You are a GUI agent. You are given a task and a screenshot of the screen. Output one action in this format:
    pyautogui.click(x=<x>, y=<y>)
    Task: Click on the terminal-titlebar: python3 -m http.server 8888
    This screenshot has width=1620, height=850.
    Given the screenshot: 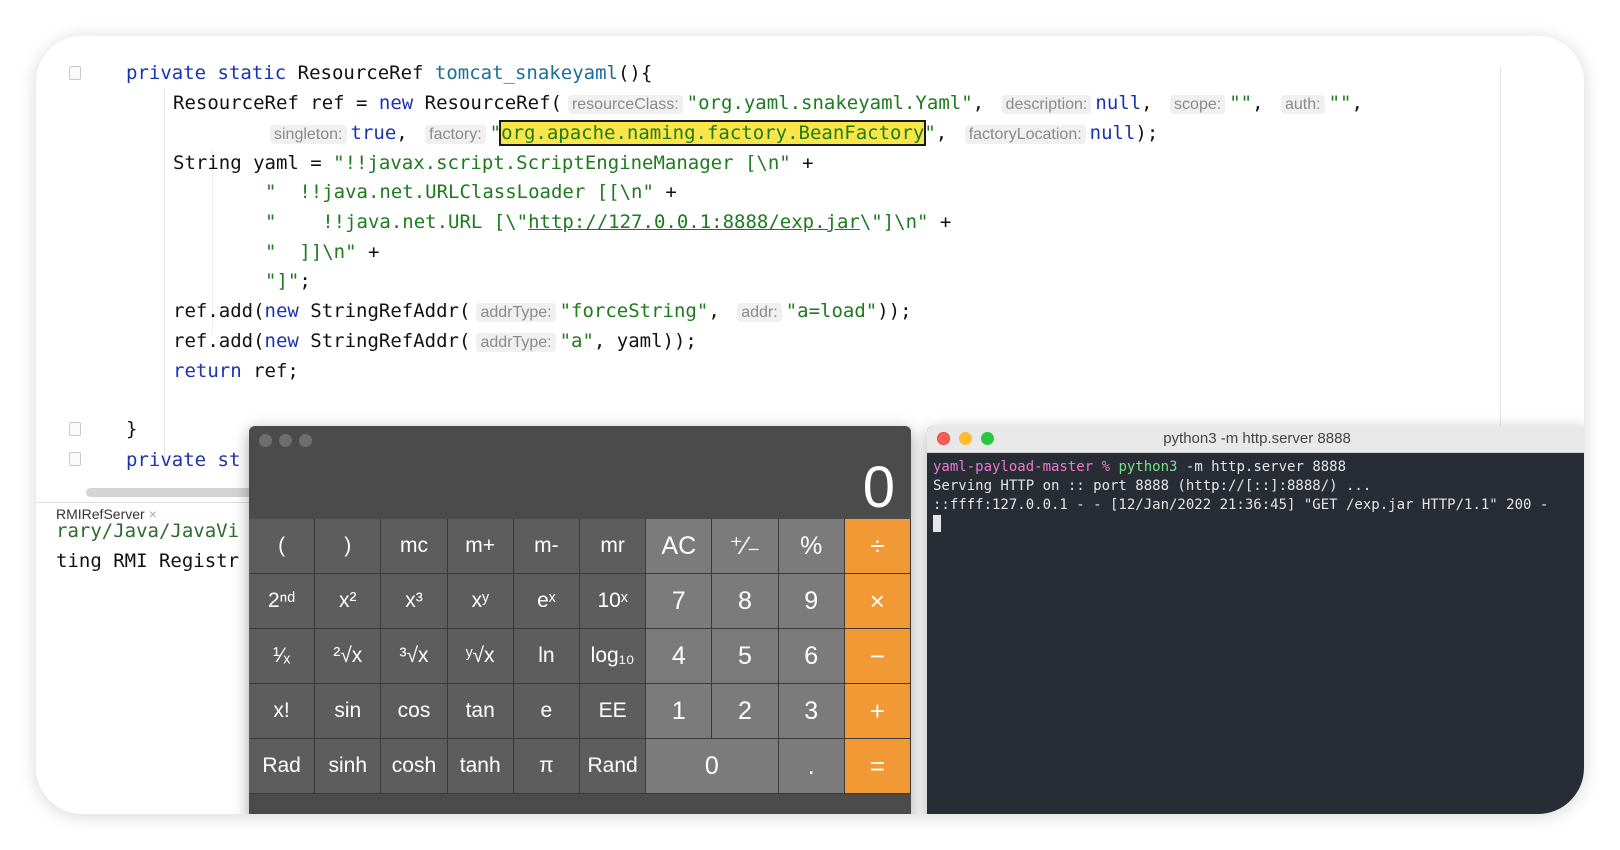 What is the action you would take?
    pyautogui.click(x=1255, y=439)
    